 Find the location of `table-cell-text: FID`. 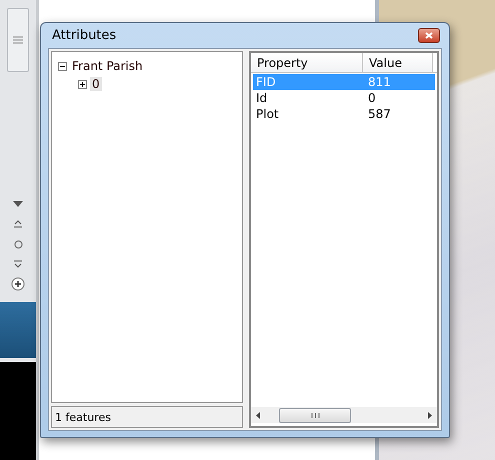

table-cell-text: FID is located at coordinates (266, 82).